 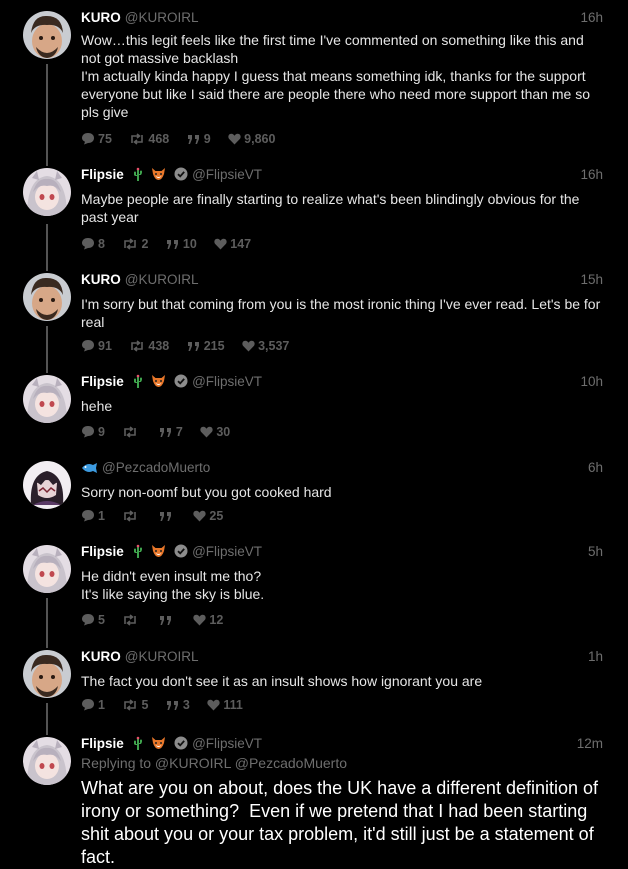 I want to click on fox-emoji-icon, so click(x=158, y=177).